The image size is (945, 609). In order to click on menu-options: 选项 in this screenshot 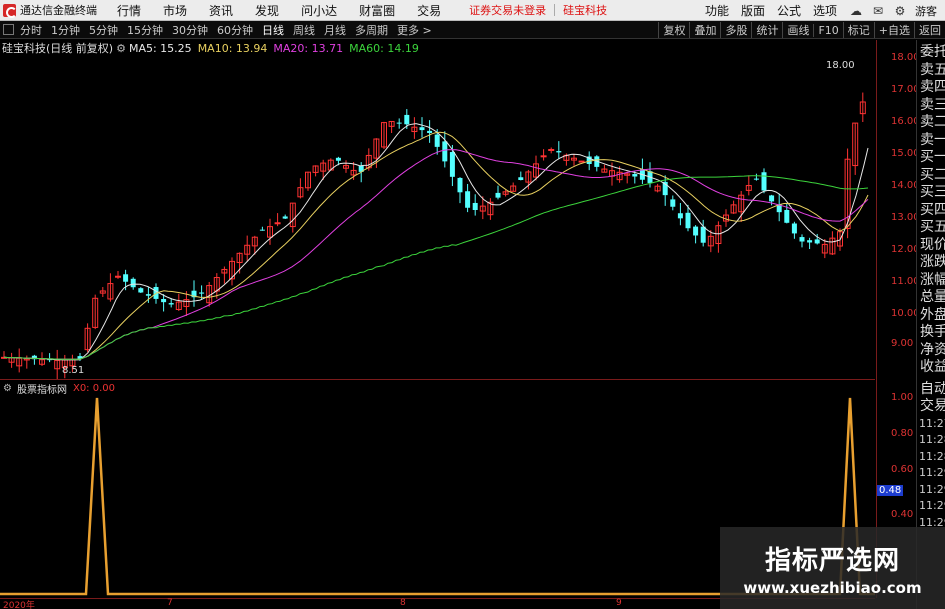, I will do `click(825, 10)`.